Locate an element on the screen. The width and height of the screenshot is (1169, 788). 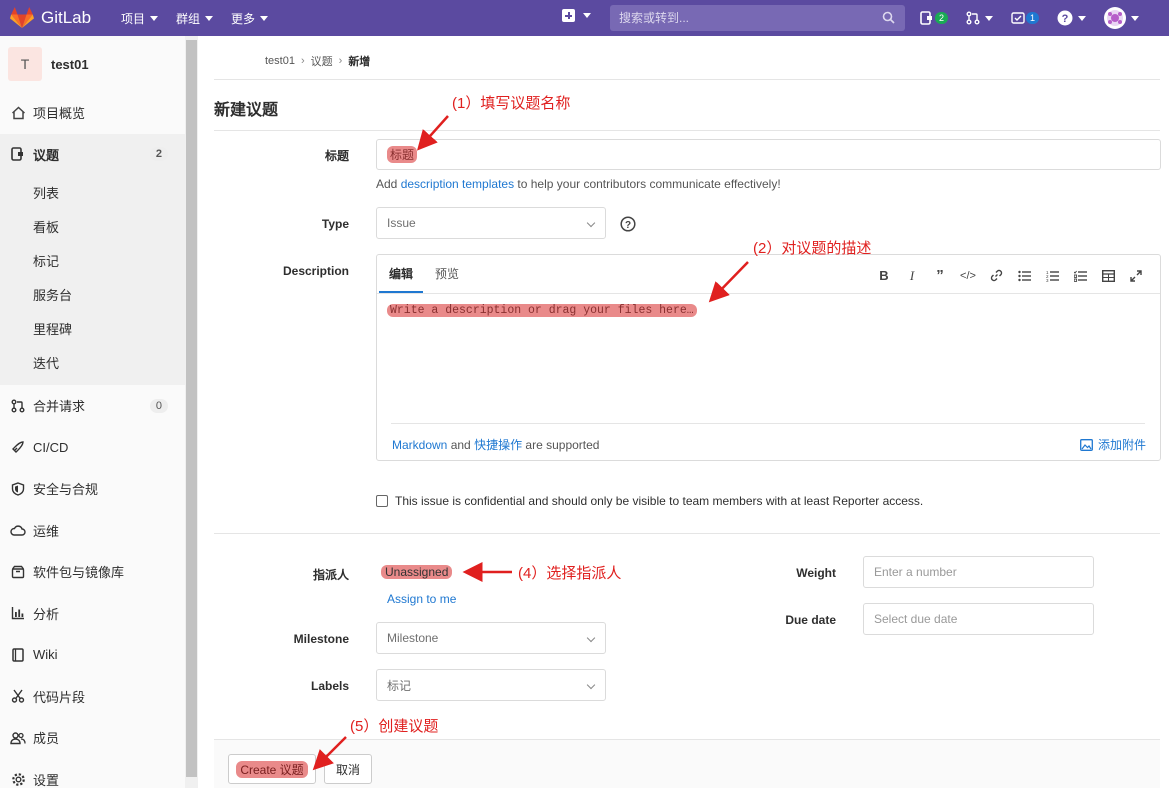
milestone-select: Milestone is located at coordinates (491, 638).